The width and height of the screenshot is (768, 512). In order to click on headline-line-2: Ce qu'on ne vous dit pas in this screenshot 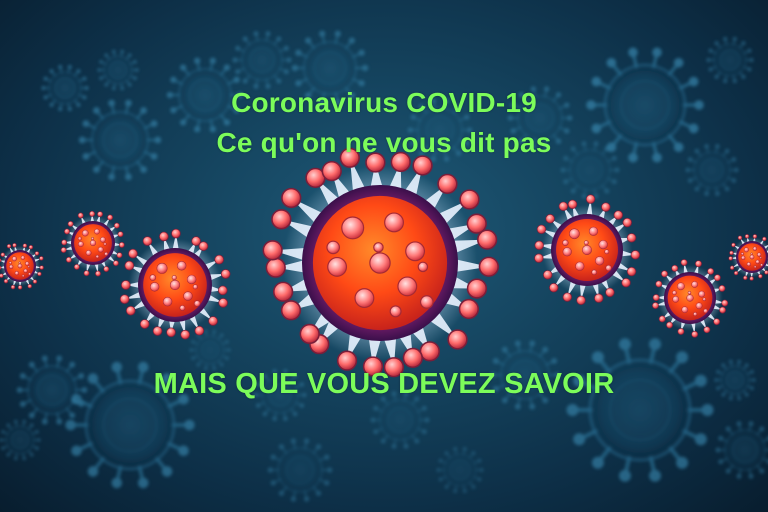, I will do `click(384, 142)`.